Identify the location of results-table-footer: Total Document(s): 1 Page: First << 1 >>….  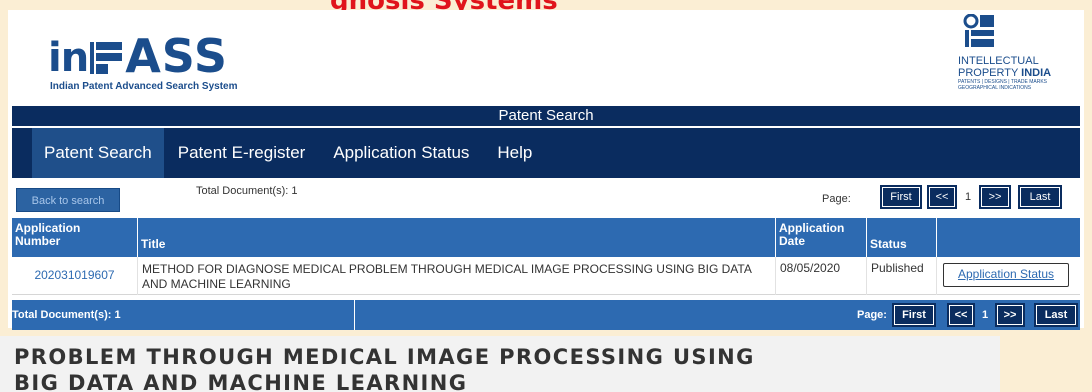
(546, 315).